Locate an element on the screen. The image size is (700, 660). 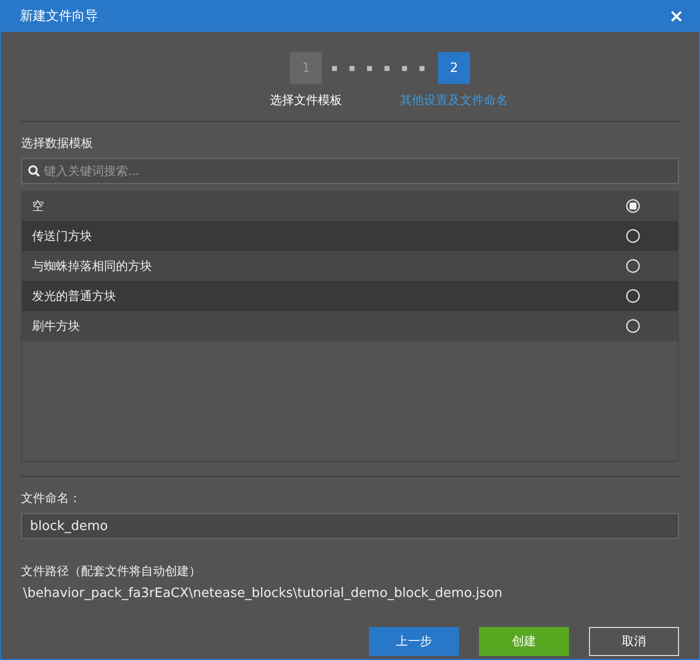
search-icon is located at coordinates (34, 171).